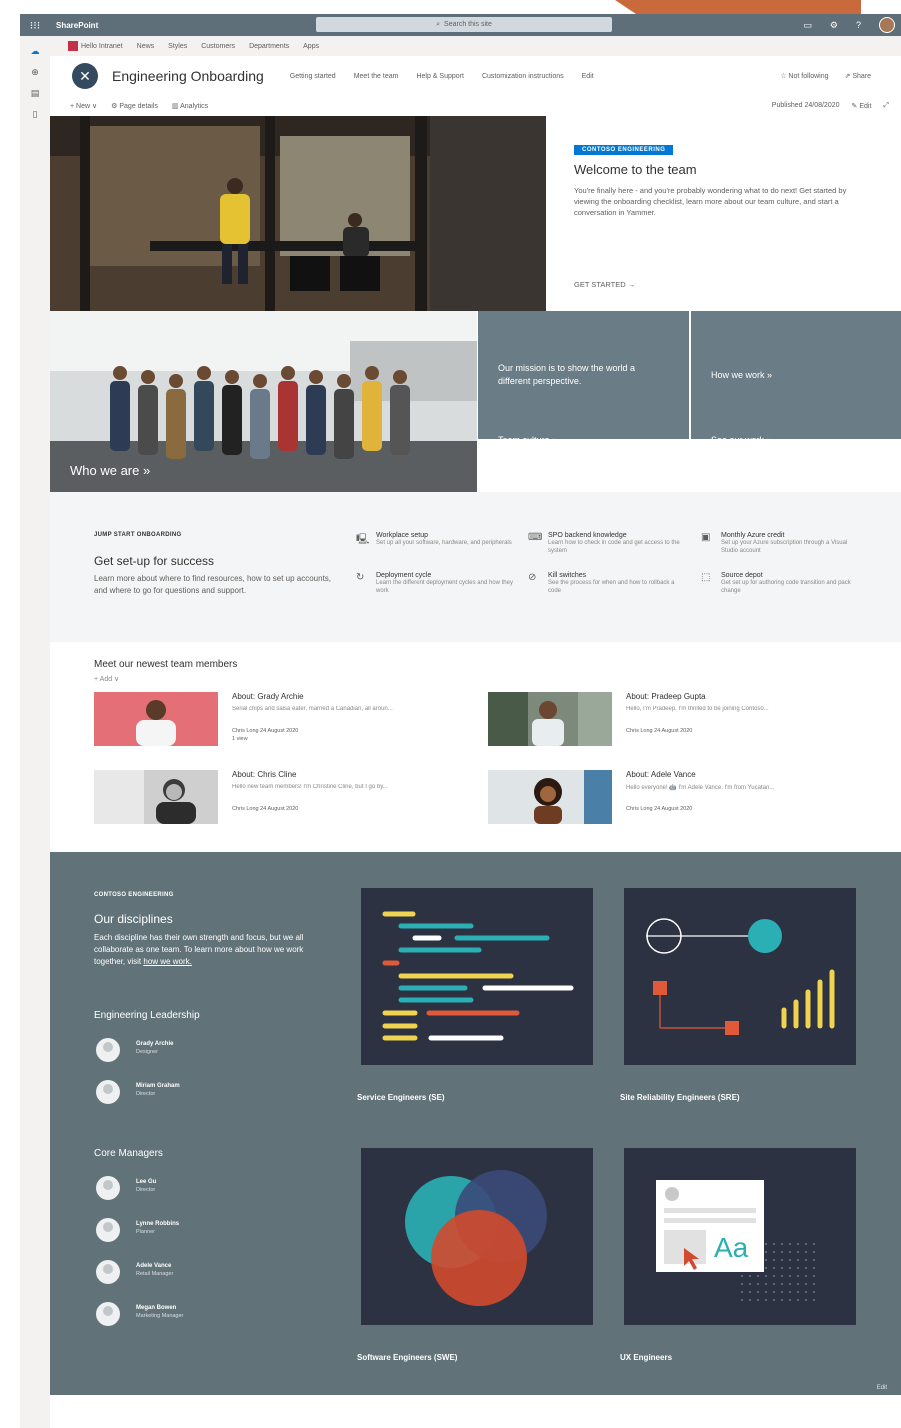 The image size is (901, 1428). Describe the element at coordinates (583, 439) in the screenshot. I see `team-culture-tile: Team culture »` at that location.